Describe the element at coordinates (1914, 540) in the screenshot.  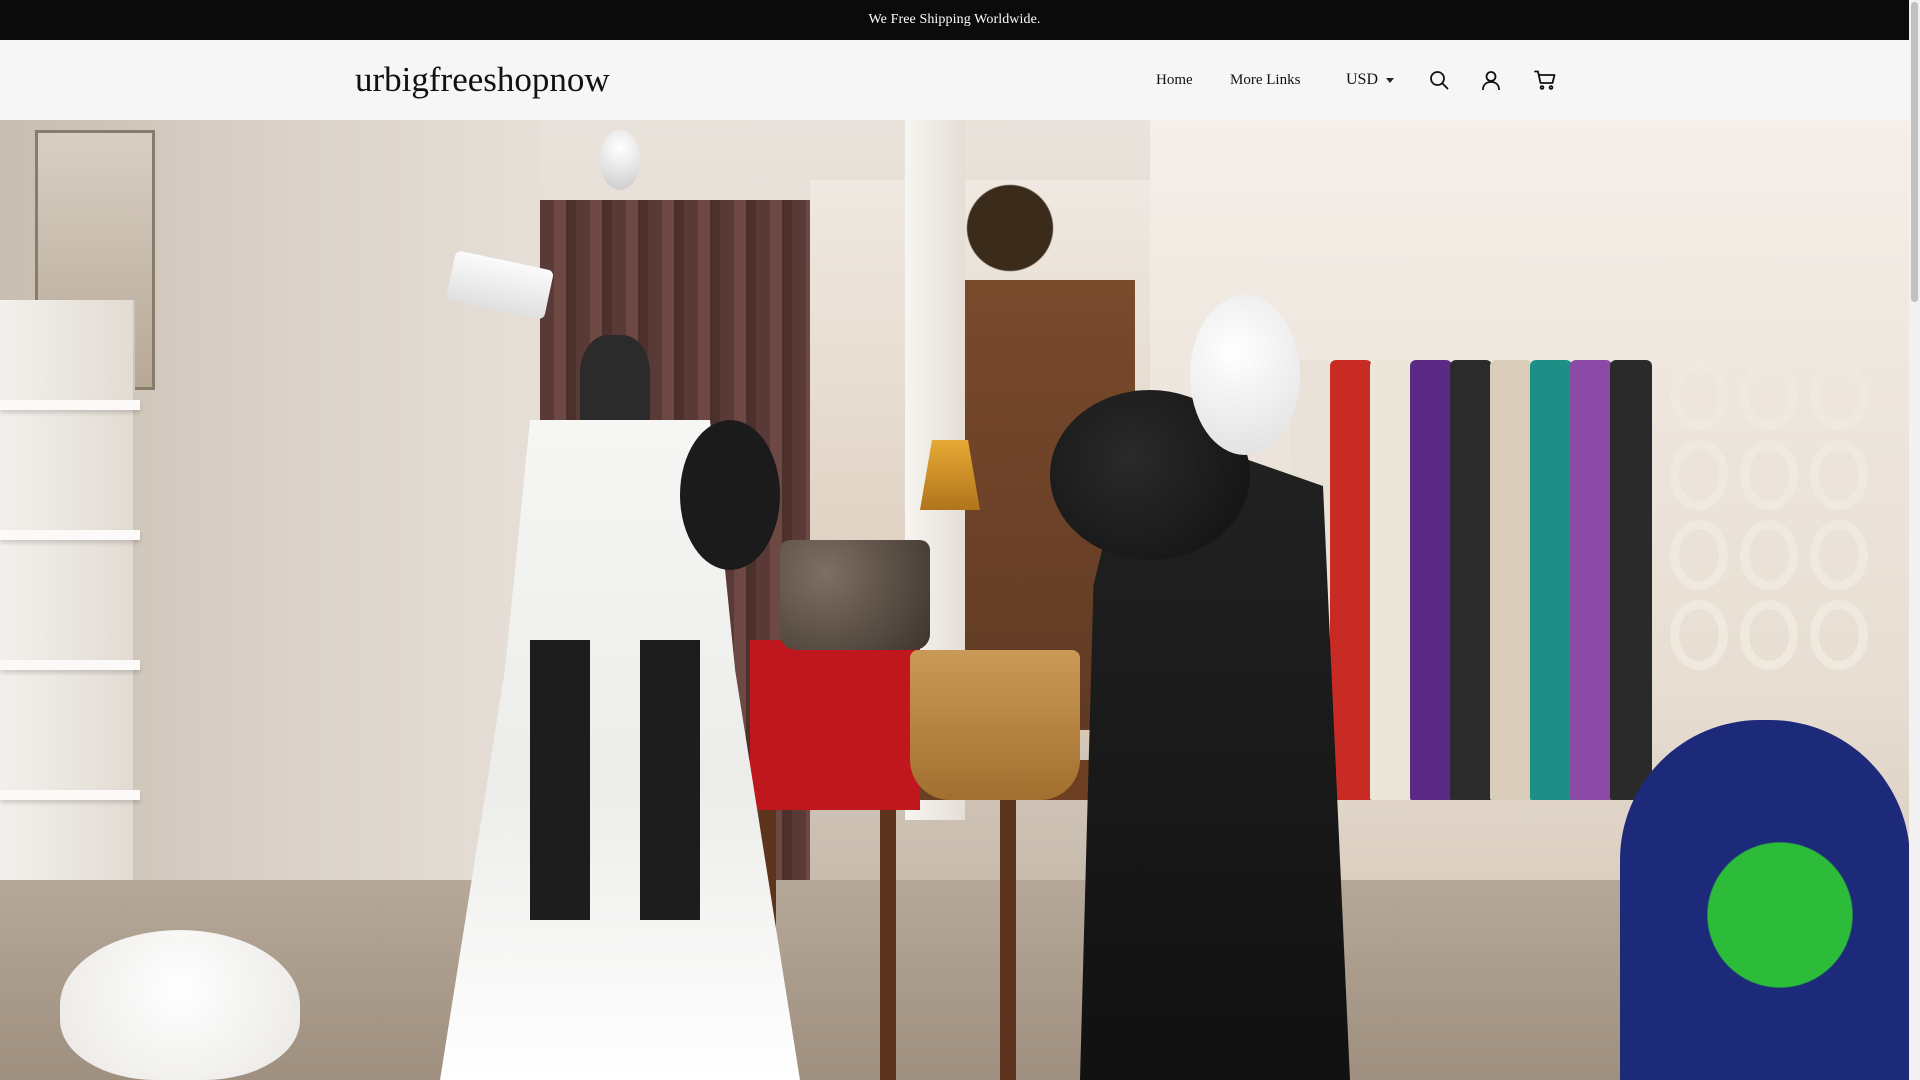
I see `page-scrollbar` at that location.